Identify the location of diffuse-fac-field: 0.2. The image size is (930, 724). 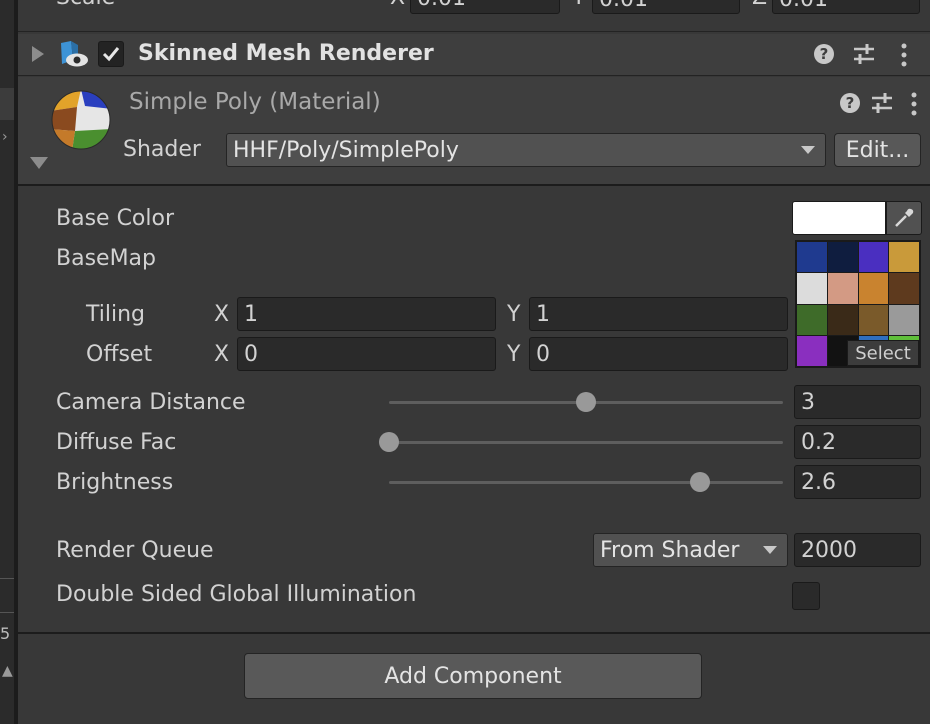
(857, 442).